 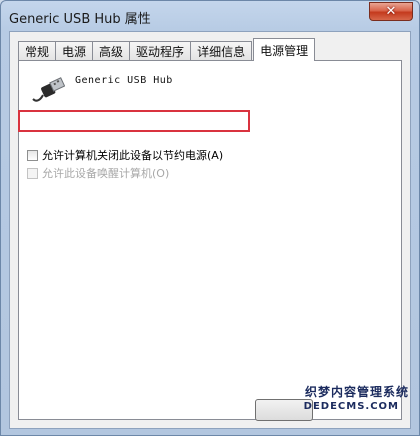 I want to click on tab-power: 电源, so click(x=74, y=51).